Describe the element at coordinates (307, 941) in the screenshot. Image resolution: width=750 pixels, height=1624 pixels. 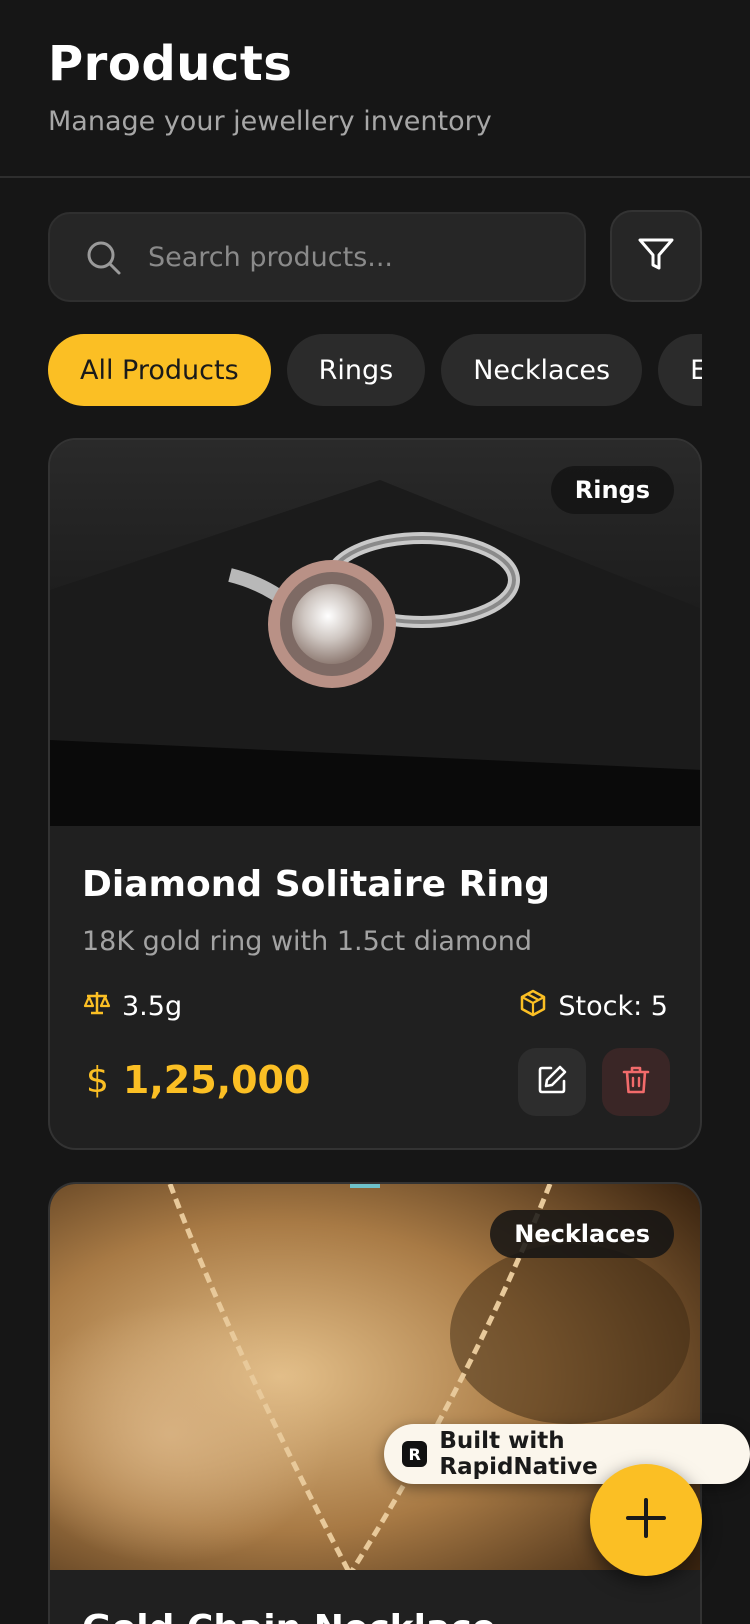
I see `product-description: 18K gold ring with 1.5ct diamond` at that location.